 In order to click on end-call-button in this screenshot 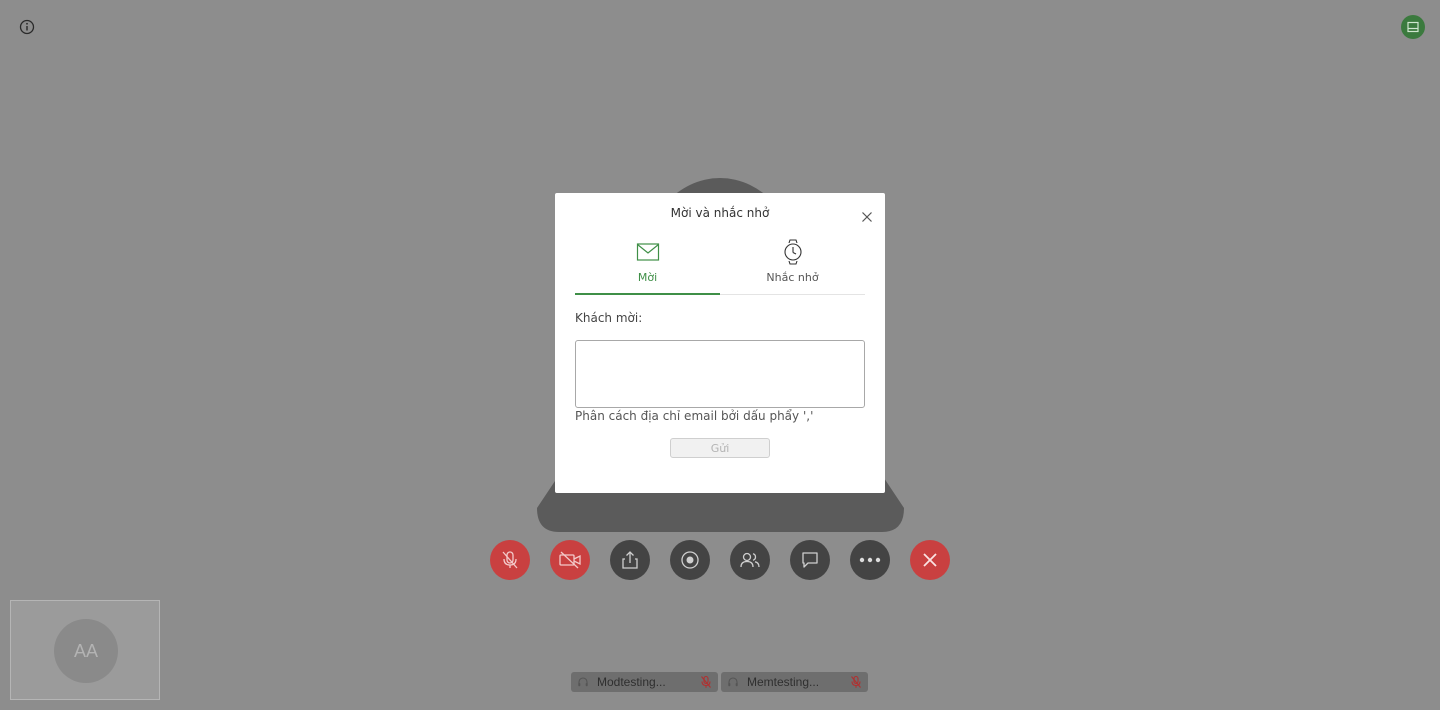, I will do `click(930, 560)`.